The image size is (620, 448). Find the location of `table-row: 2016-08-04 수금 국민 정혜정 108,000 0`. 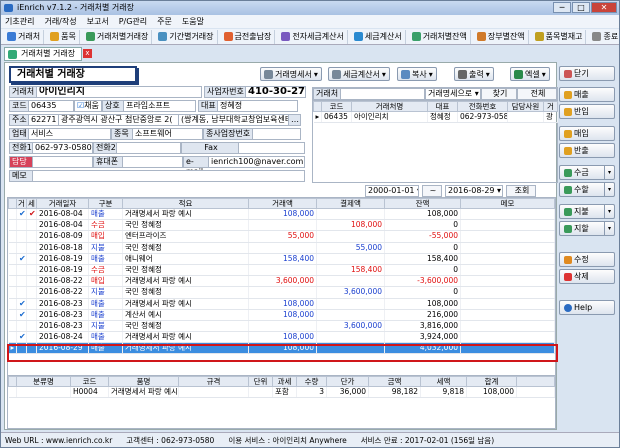

table-row: 2016-08-04 수금 국민 정혜정 108,000 0 is located at coordinates (281, 225).